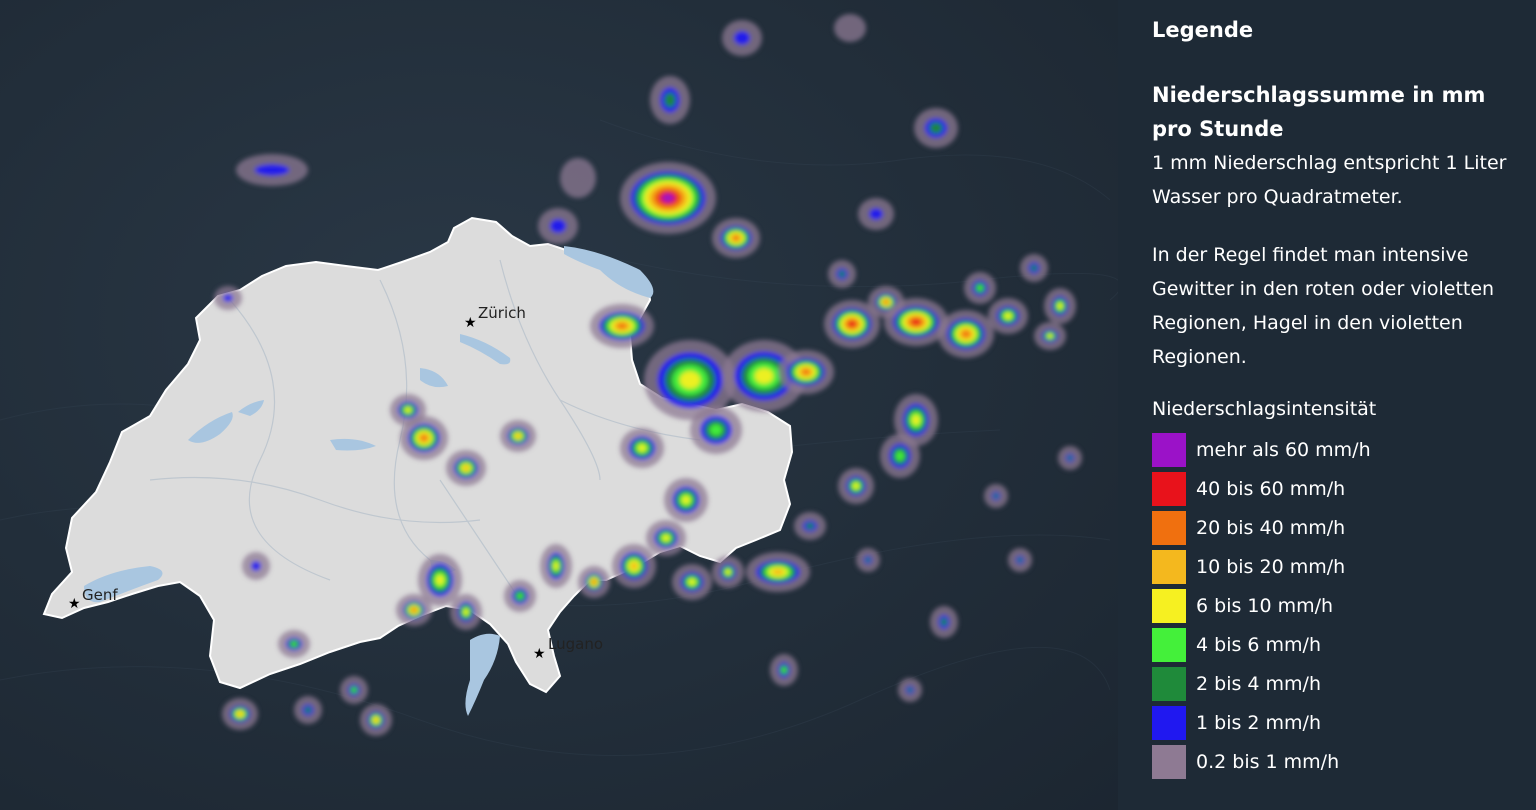  I want to click on scale-label: 20 bis 40 mm/h, so click(1271, 527).